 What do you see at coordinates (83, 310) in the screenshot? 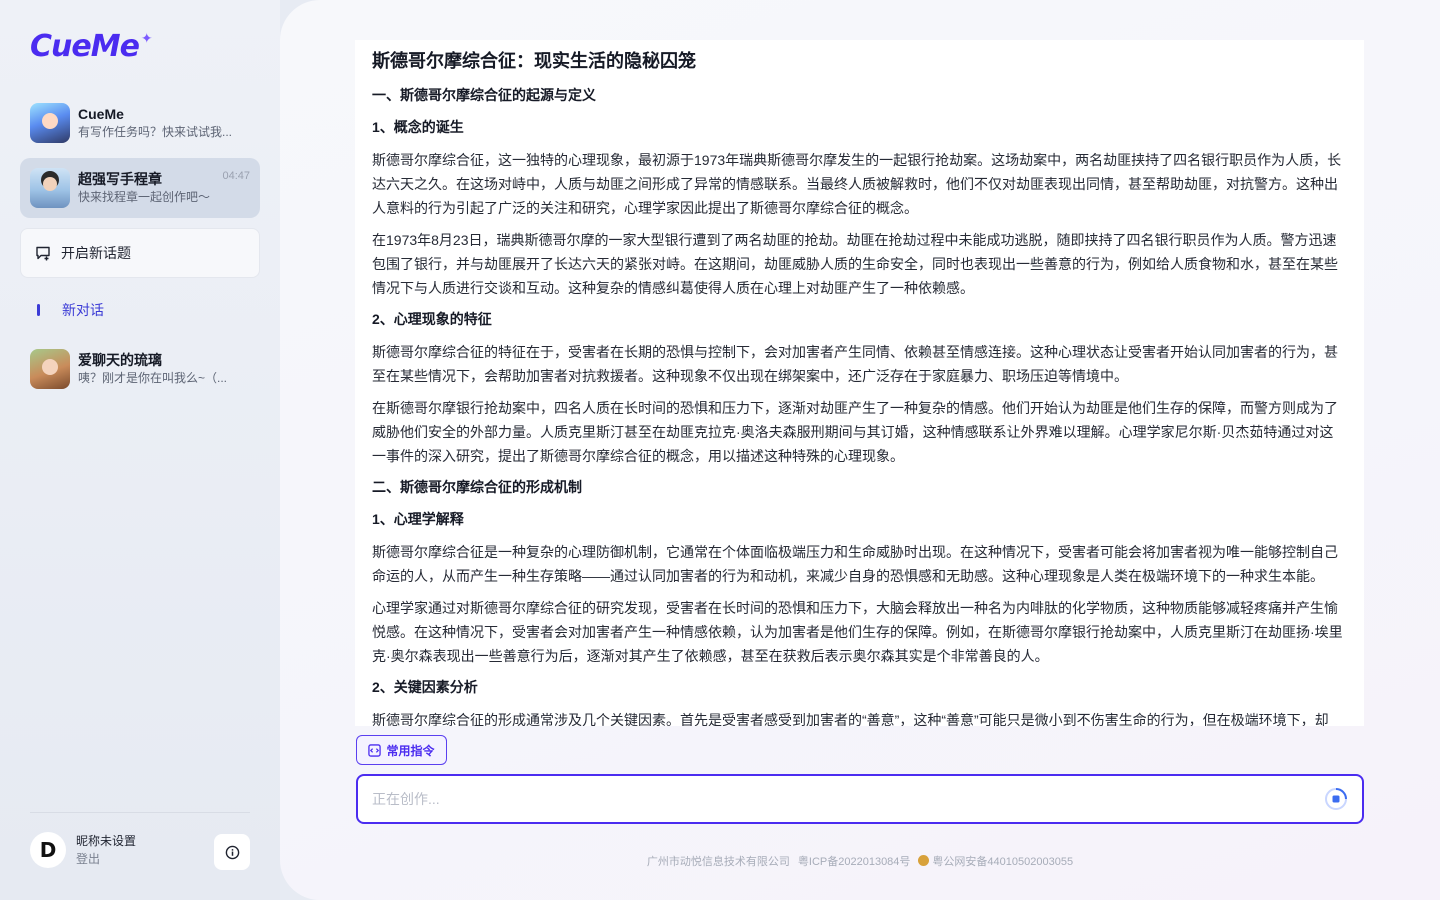
I see `section-label-text: 新对话` at bounding box center [83, 310].